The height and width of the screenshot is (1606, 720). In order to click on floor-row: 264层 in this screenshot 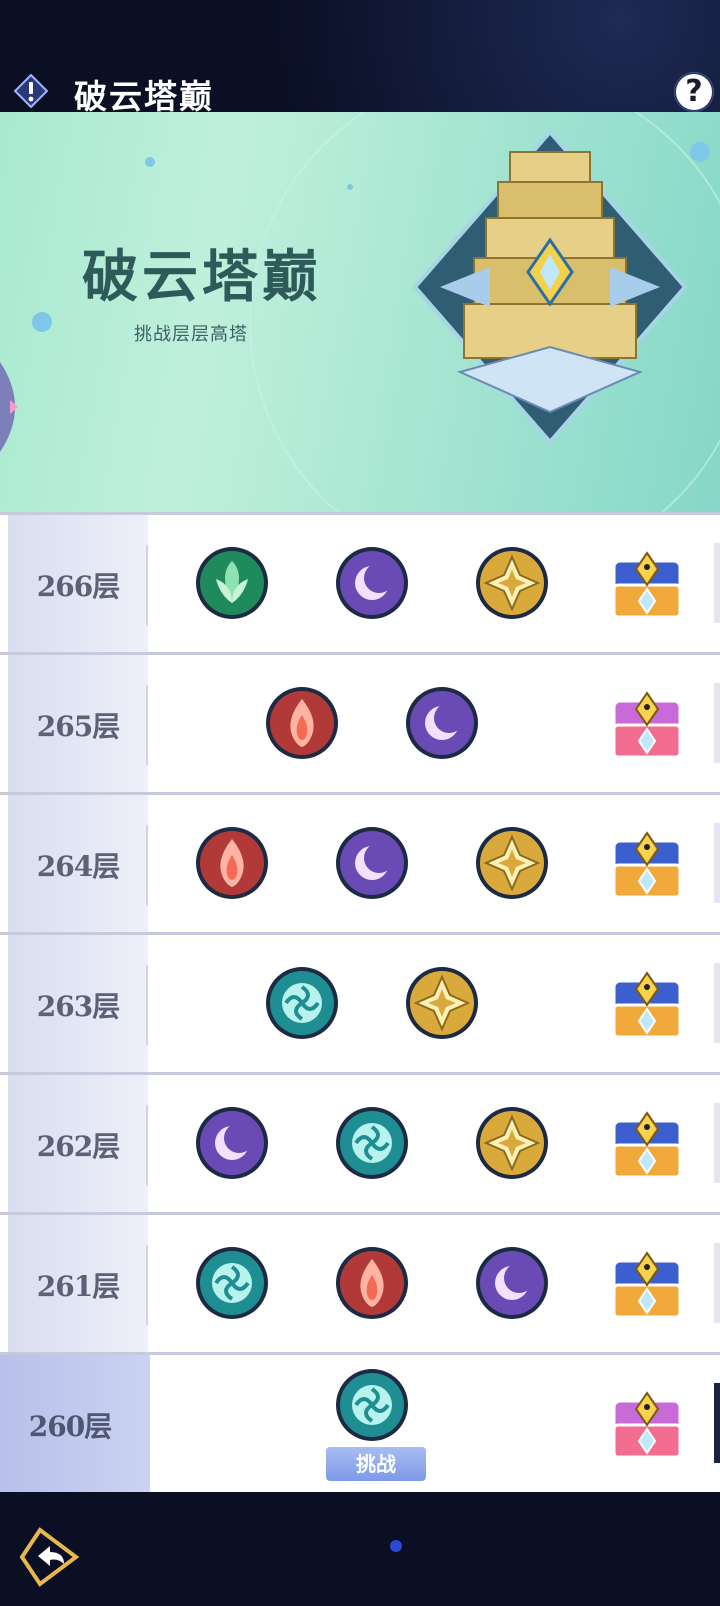, I will do `click(360, 862)`.